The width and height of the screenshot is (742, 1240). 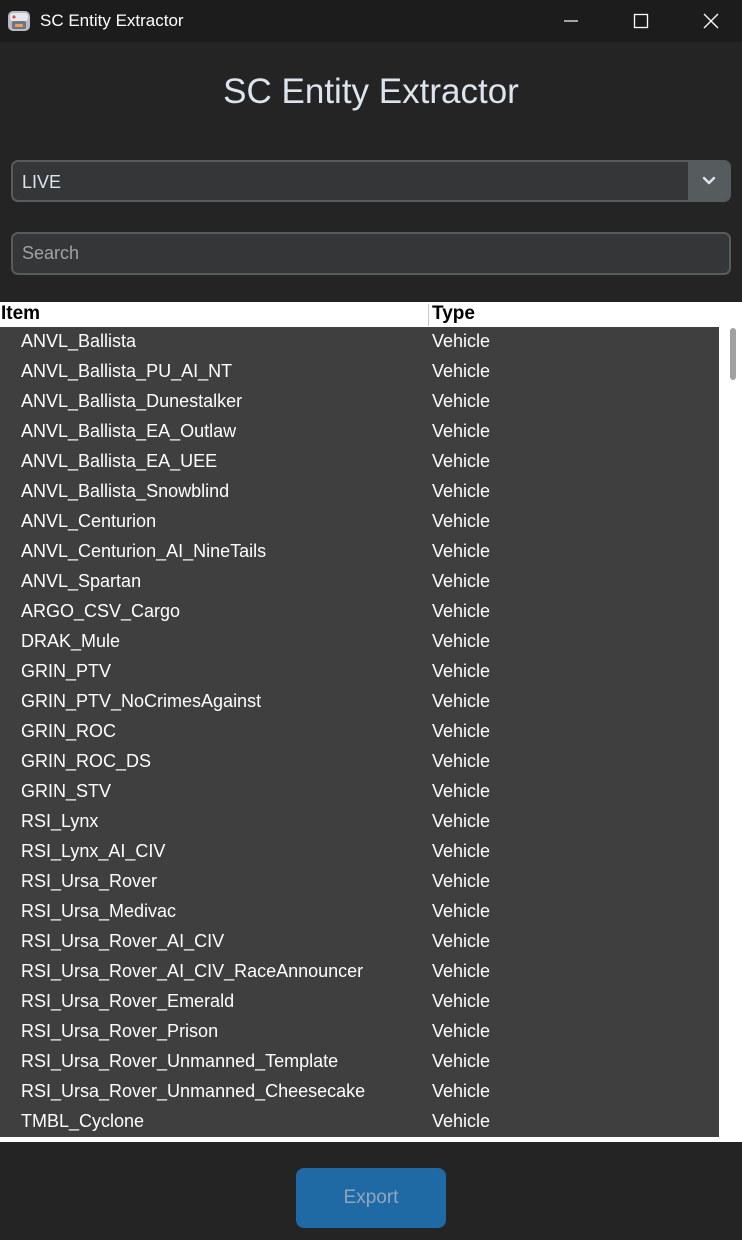 What do you see at coordinates (127, 371) in the screenshot?
I see `cell-item: ANVL_Ballista_PU_AI_NT` at bounding box center [127, 371].